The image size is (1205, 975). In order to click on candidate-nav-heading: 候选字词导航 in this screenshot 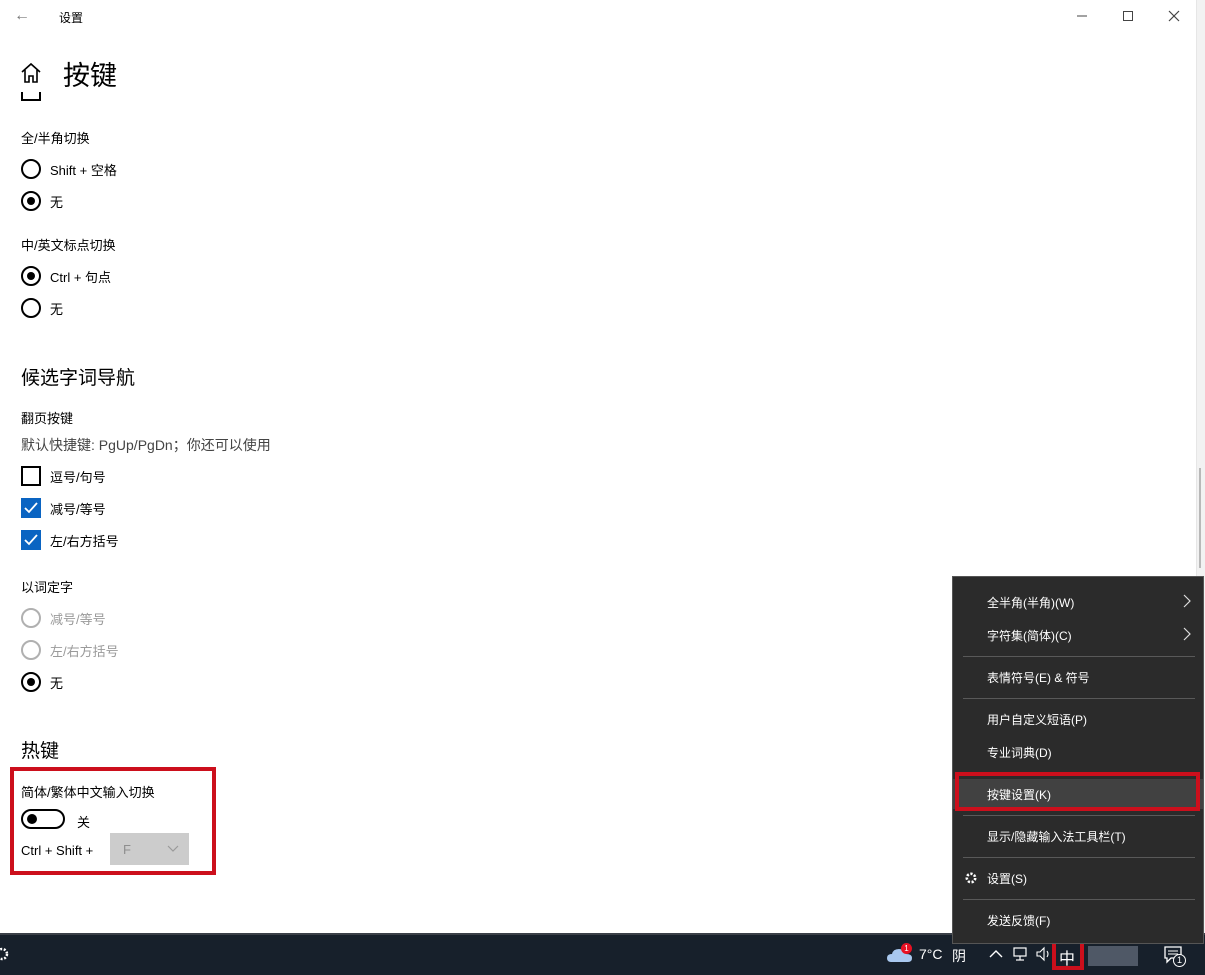, I will do `click(78, 378)`.